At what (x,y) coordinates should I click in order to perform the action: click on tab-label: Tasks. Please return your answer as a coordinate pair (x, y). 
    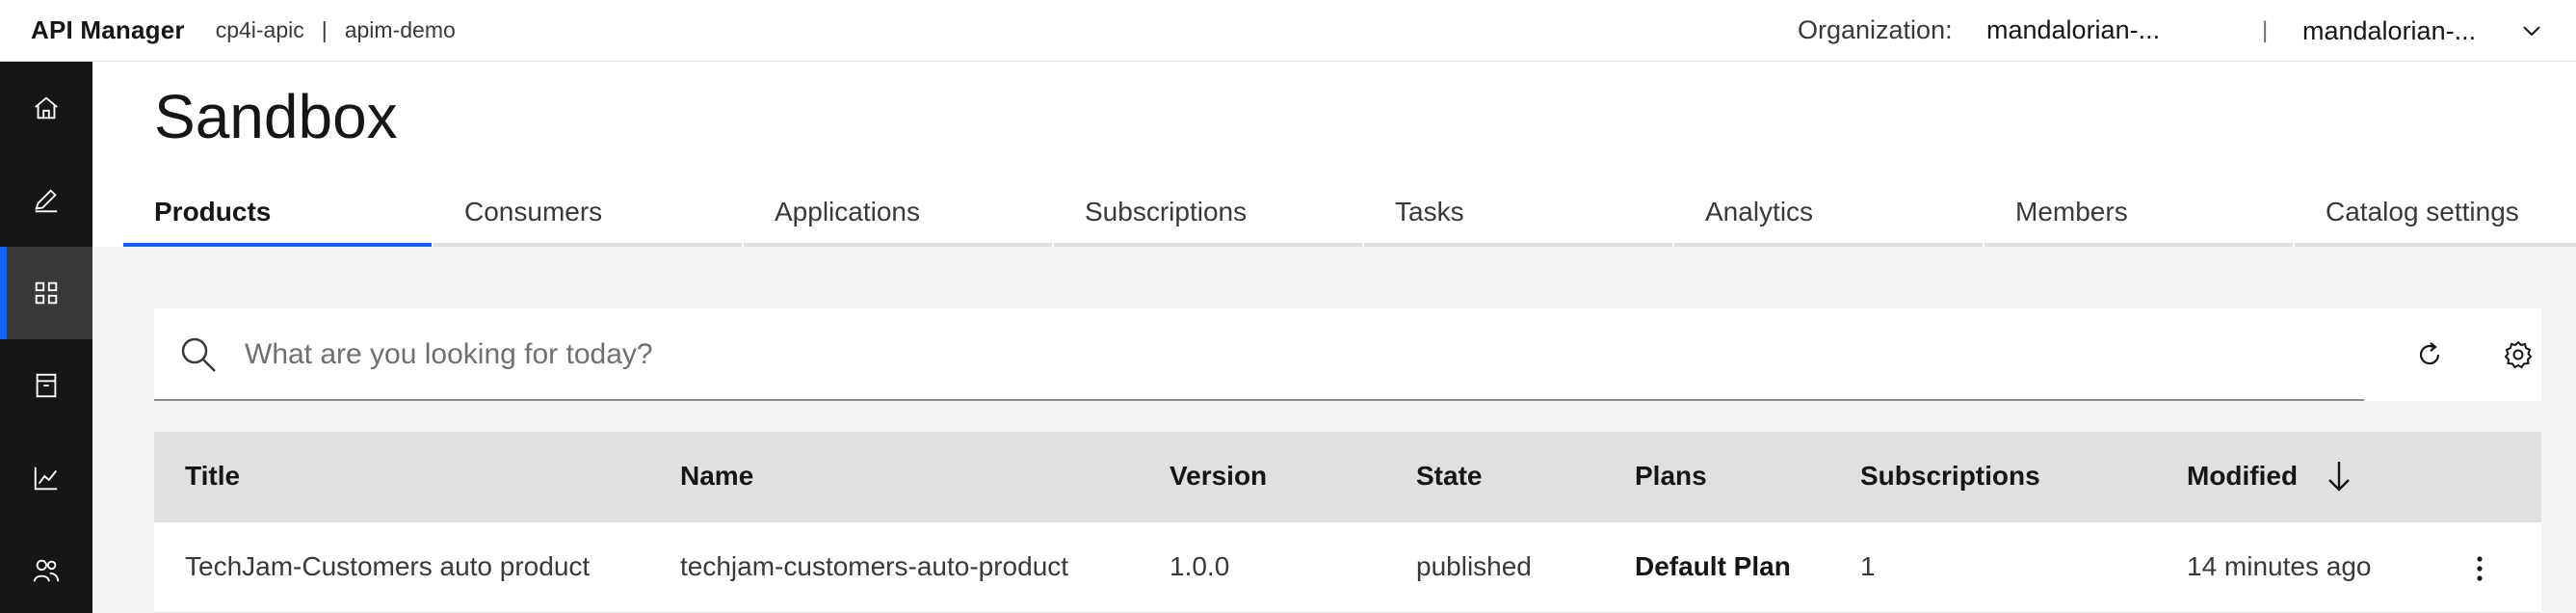
    Looking at the image, I should click on (1430, 212).